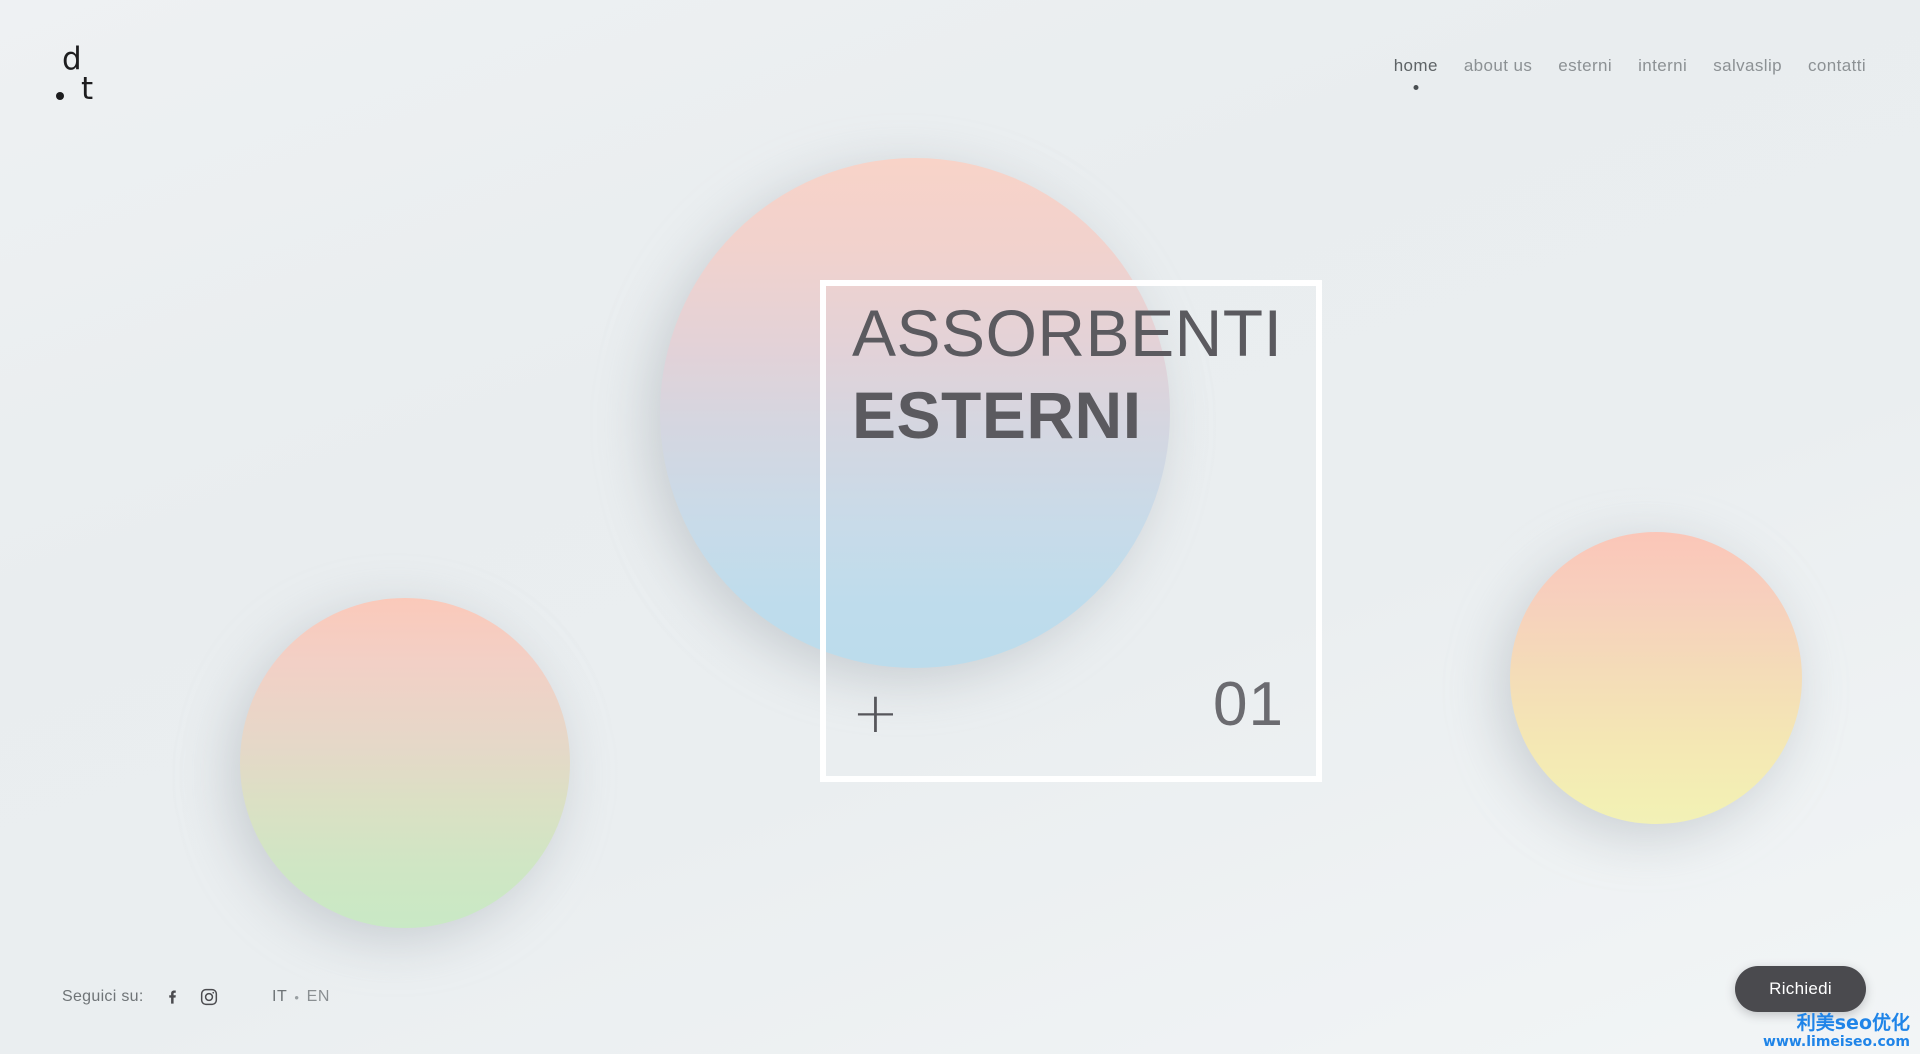 This screenshot has width=1920, height=1054. I want to click on social-links: Seguici su:, so click(141, 997).